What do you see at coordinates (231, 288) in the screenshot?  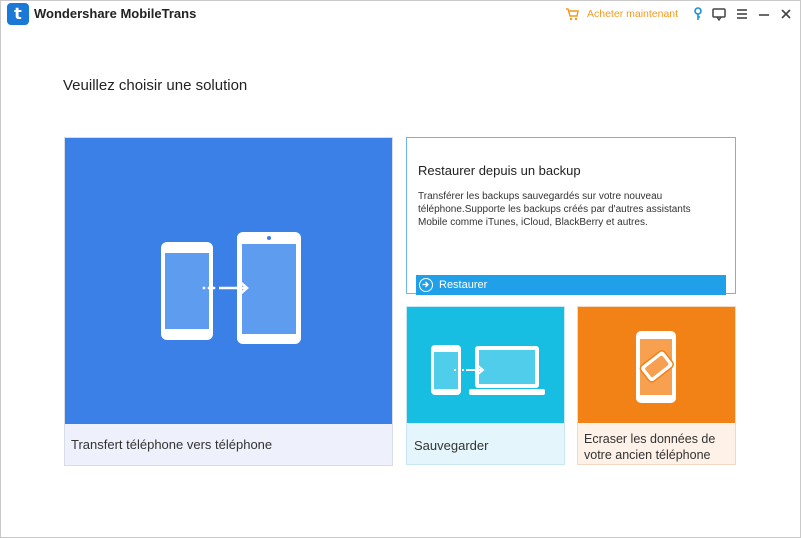 I see `phone-to-phone-icon` at bounding box center [231, 288].